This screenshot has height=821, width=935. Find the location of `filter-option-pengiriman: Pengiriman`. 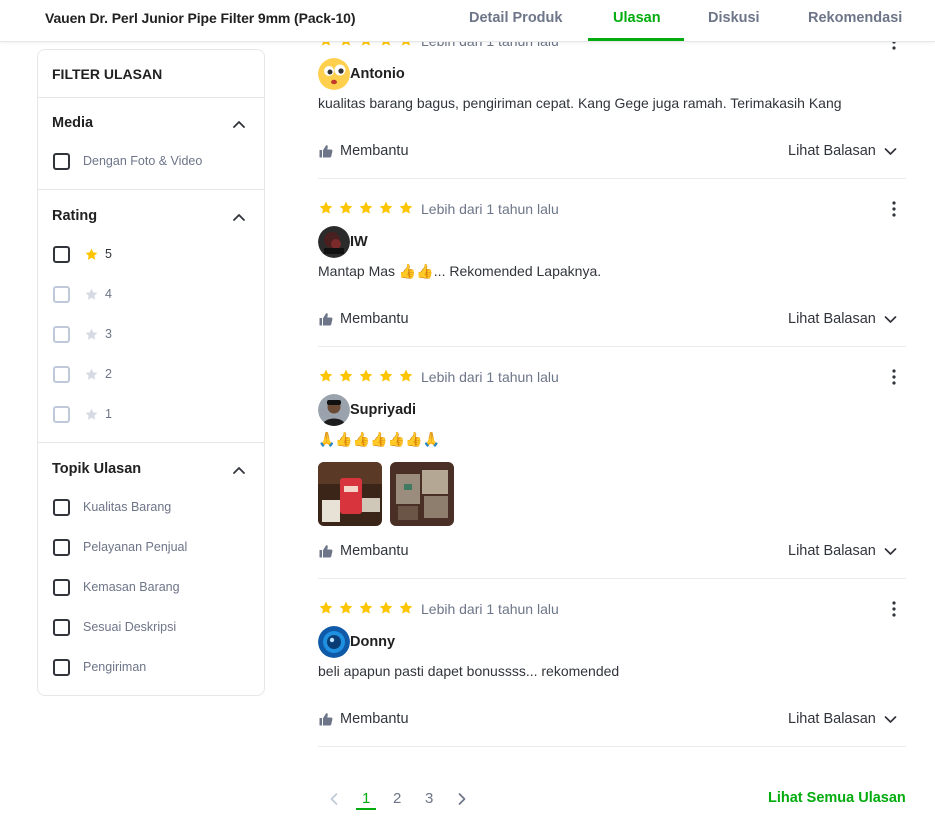

filter-option-pengiriman: Pengiriman is located at coordinates (99, 667).